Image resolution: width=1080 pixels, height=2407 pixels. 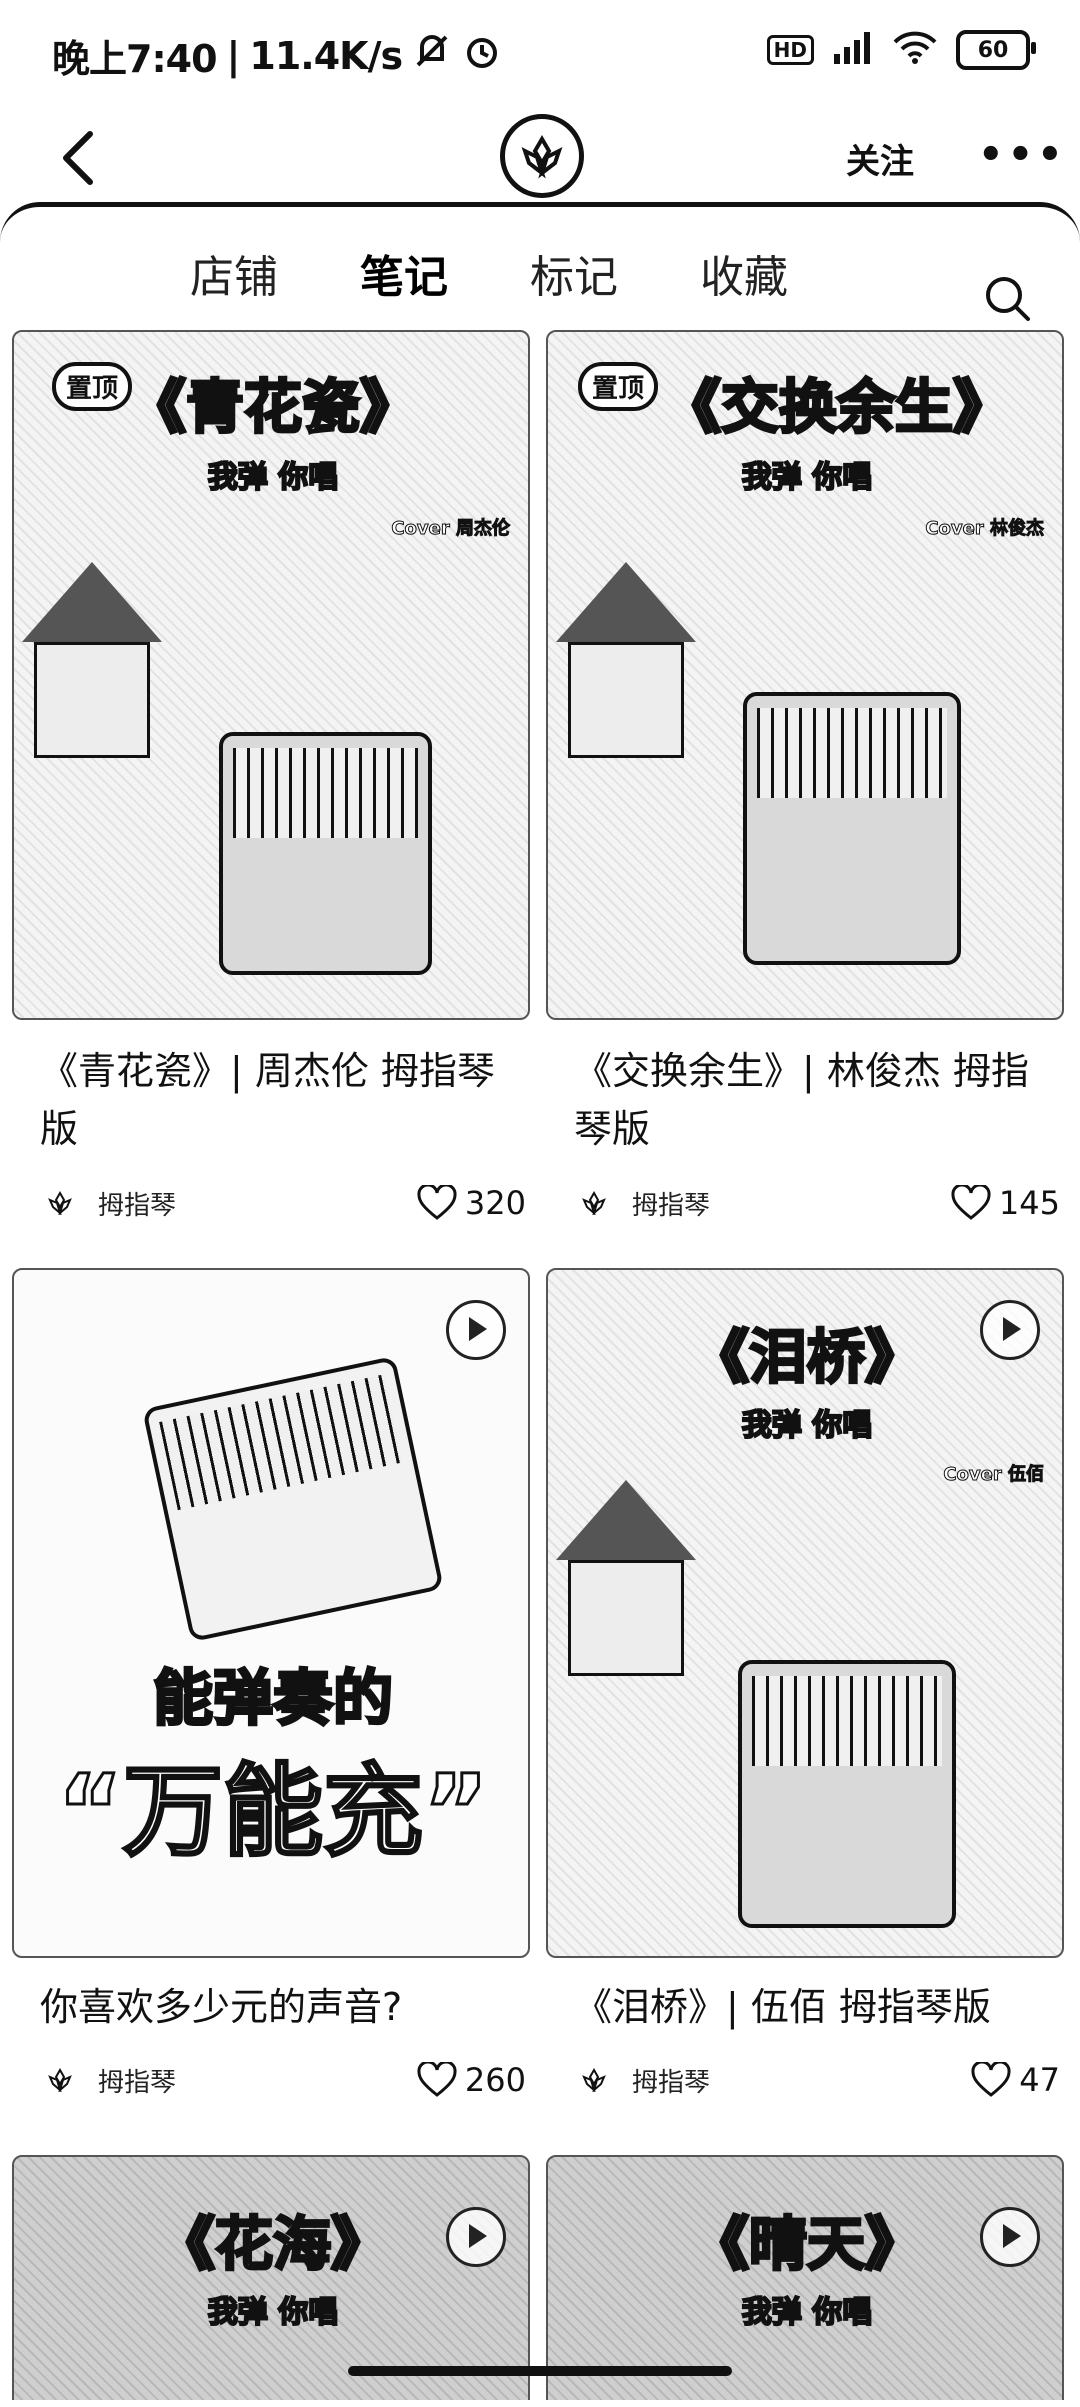 I want to click on note-thumbnail: 能弹奏的 “万能充”, so click(x=271, y=1613).